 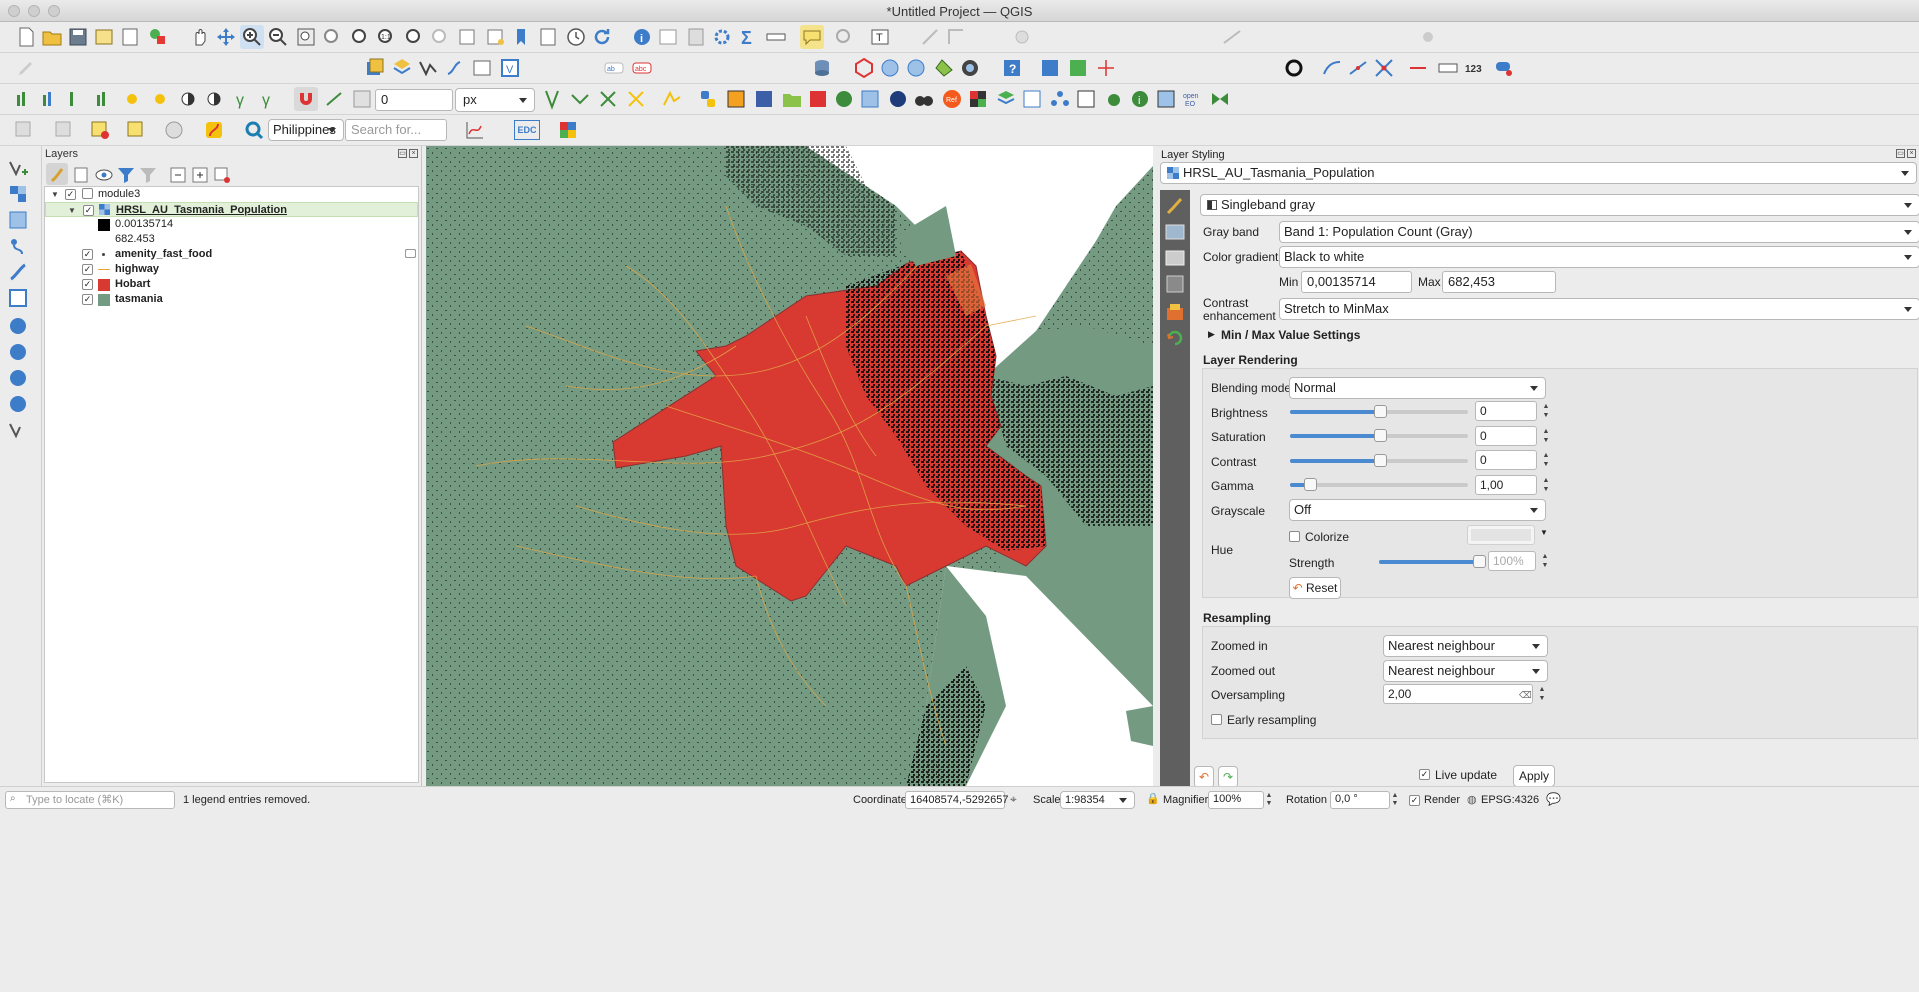 What do you see at coordinates (18, 220) in the screenshot?
I see `add-mesh-layer-icon` at bounding box center [18, 220].